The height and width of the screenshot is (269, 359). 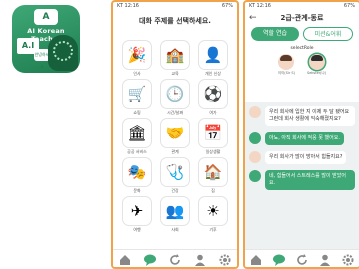 I want to click on first-aid-icon: 🩺, so click(x=175, y=172).